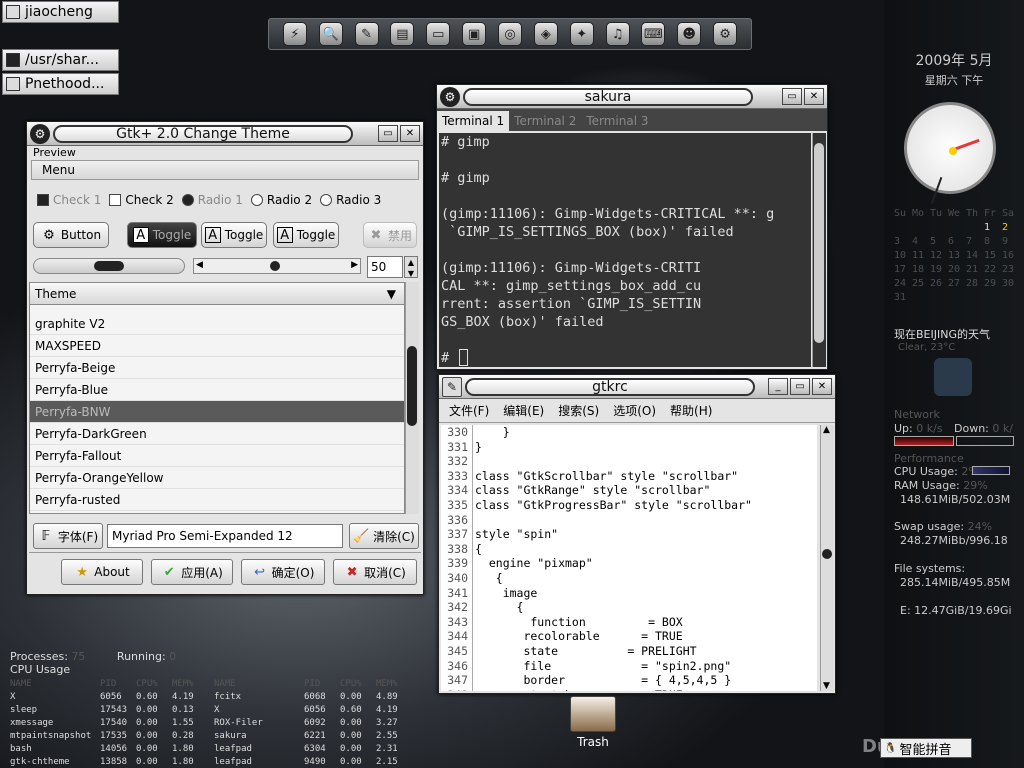  What do you see at coordinates (1011, 227) in the screenshot?
I see `cal-day: 2` at bounding box center [1011, 227].